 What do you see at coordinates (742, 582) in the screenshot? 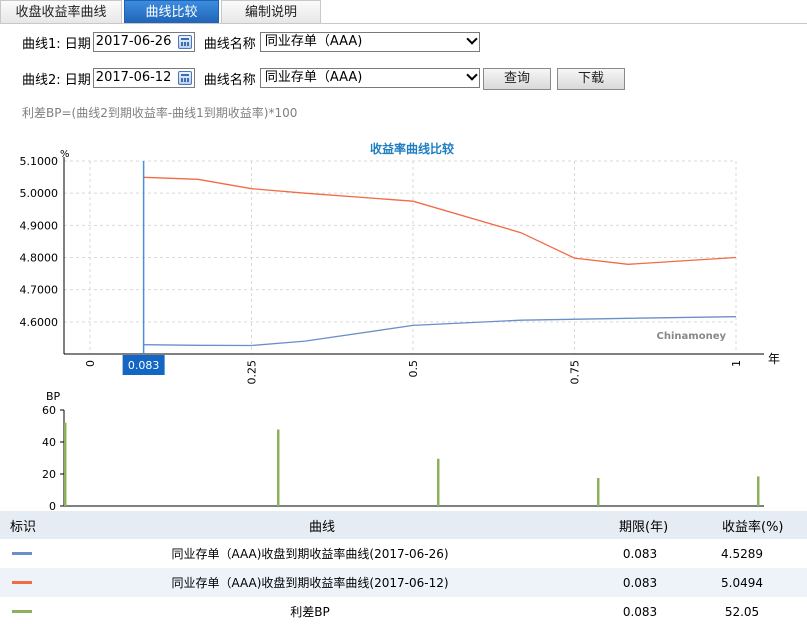
I see `cell-yield: 5.0494` at bounding box center [742, 582].